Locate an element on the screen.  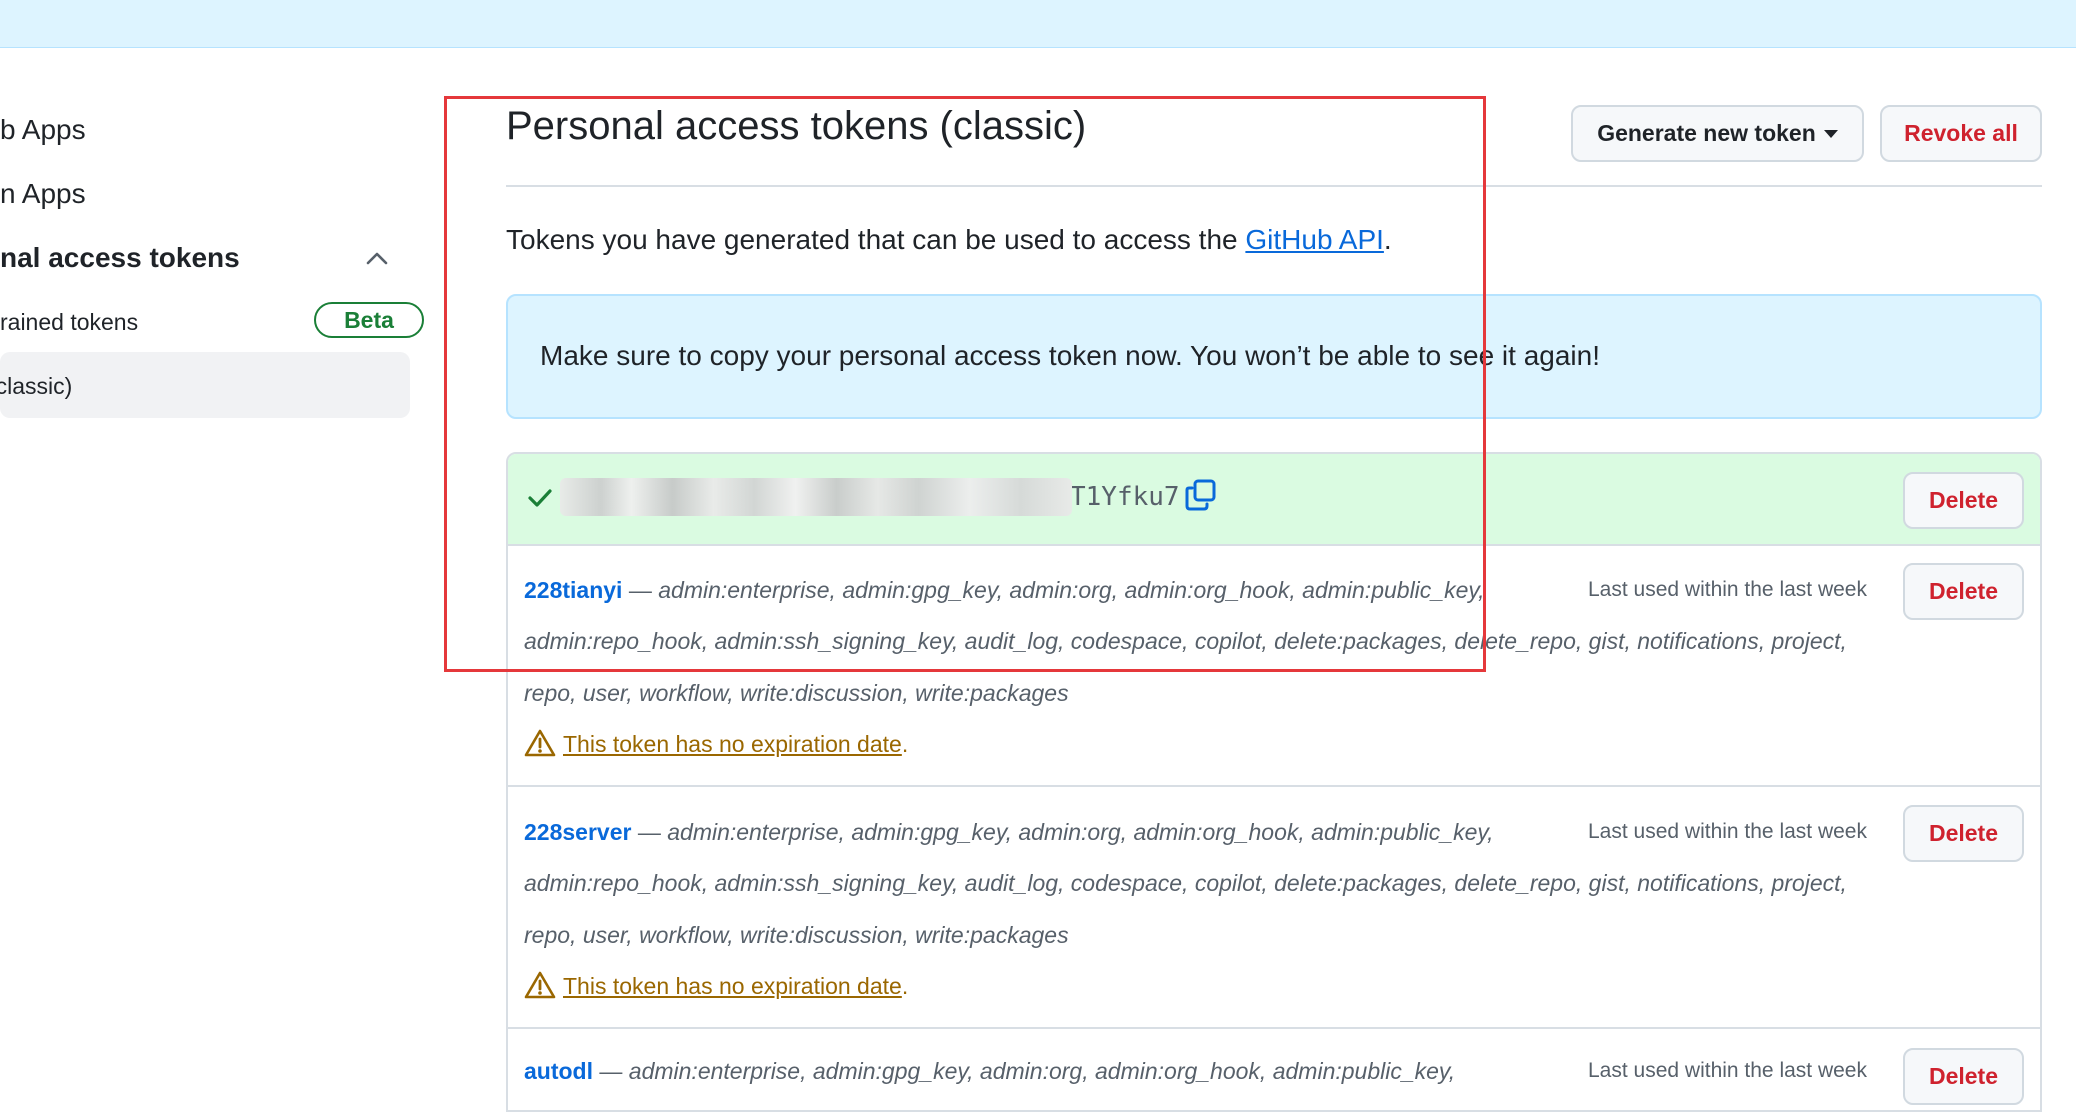
caret-down-icon is located at coordinates (1830, 133).